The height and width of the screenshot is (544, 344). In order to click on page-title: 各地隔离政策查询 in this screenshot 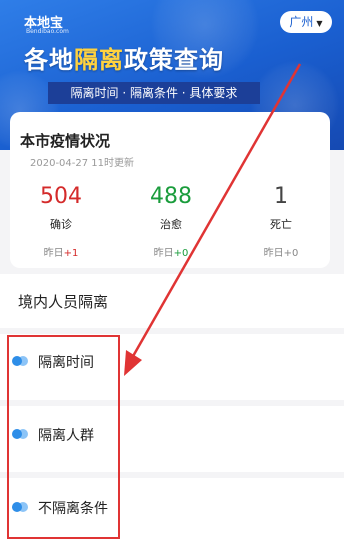, I will do `click(174, 57)`.